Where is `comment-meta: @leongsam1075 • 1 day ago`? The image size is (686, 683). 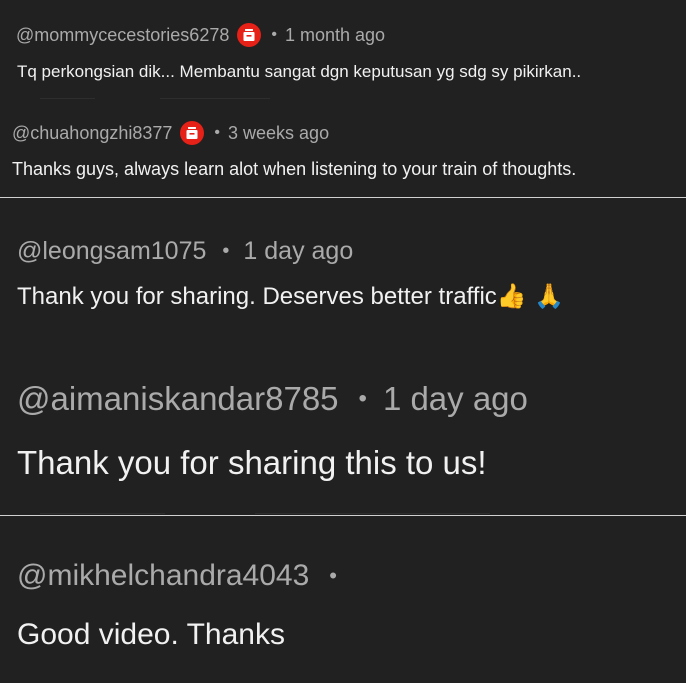
comment-meta: @leongsam1075 • 1 day ago is located at coordinates (185, 251).